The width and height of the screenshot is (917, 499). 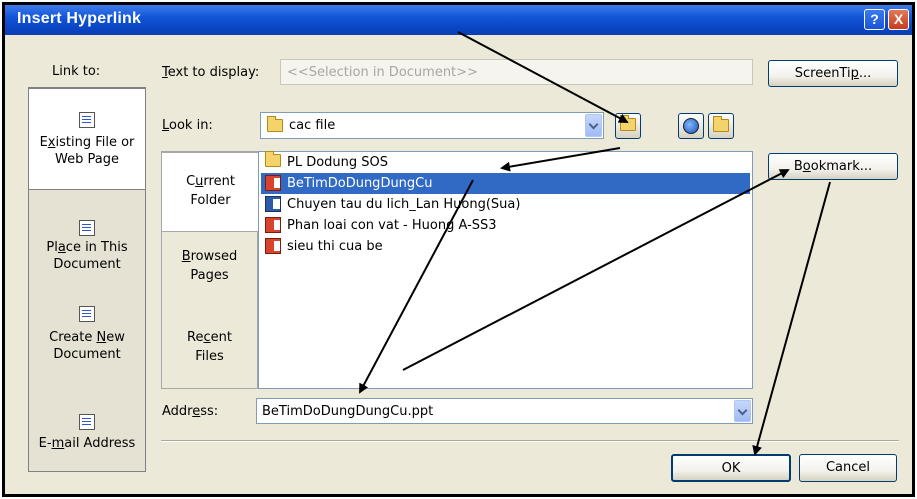 I want to click on list-item: sieu thi cua be, so click(x=505, y=246).